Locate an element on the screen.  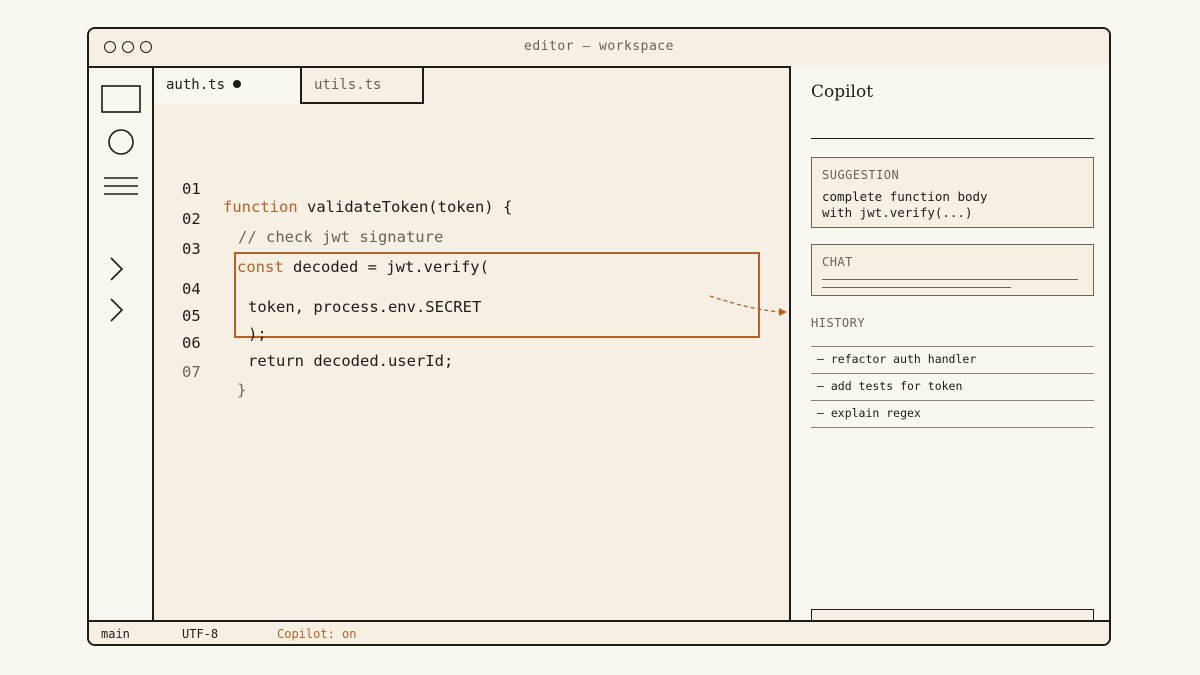
window-title: editor — workspace is located at coordinates (599, 46).